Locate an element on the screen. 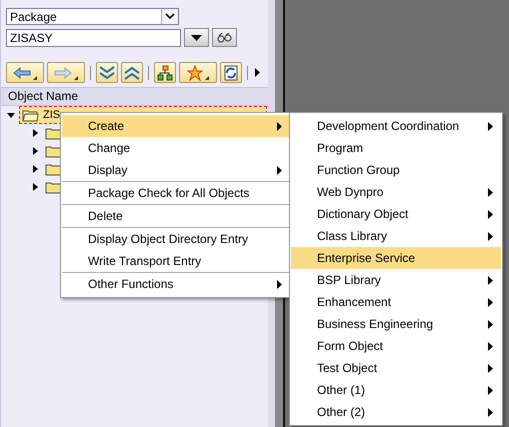 The width and height of the screenshot is (509, 427). menu-item: Development Coordination is located at coordinates (396, 126).